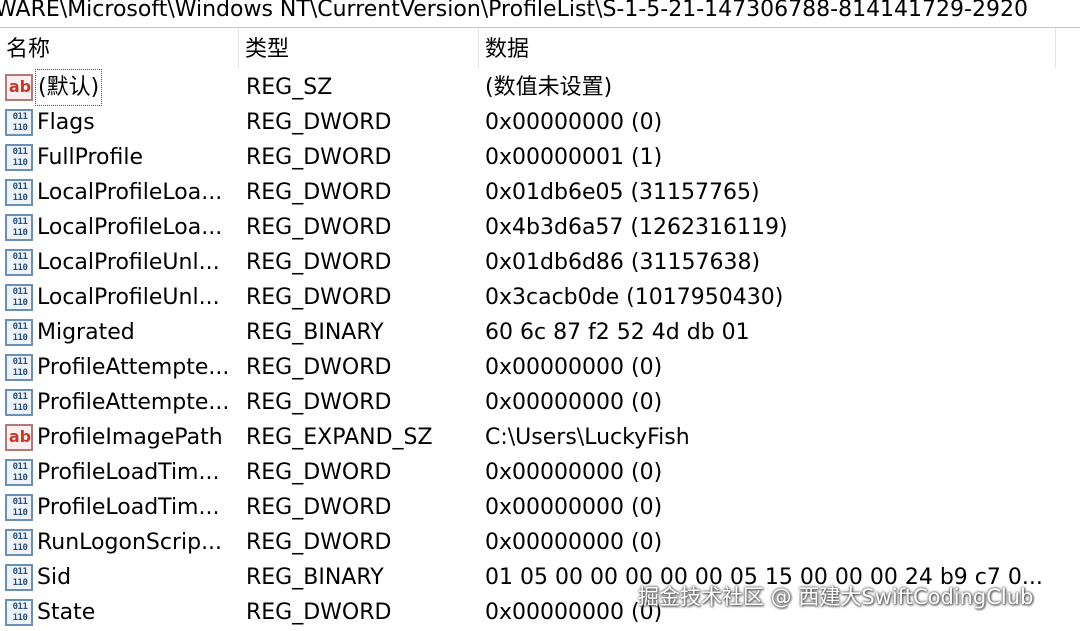 The width and height of the screenshot is (1080, 631). Describe the element at coordinates (119, 48) in the screenshot. I see `column-header-name: 名称` at that location.